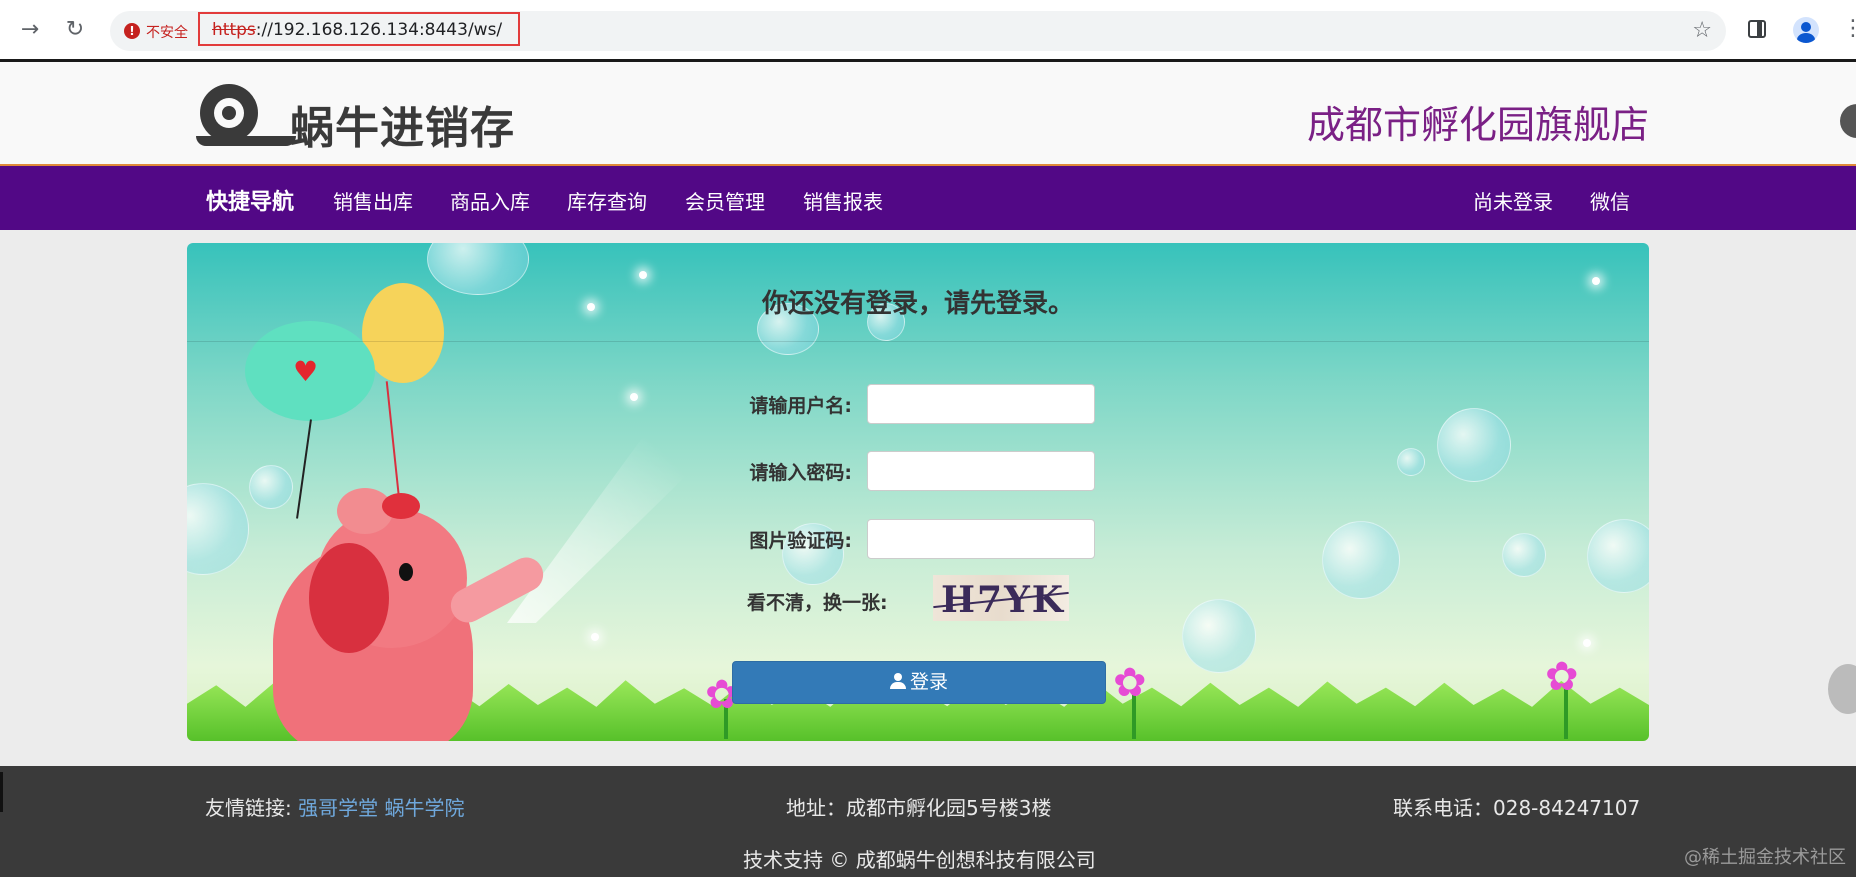 The image size is (1856, 877). Describe the element at coordinates (918, 341) in the screenshot. I see `title-divider` at that location.